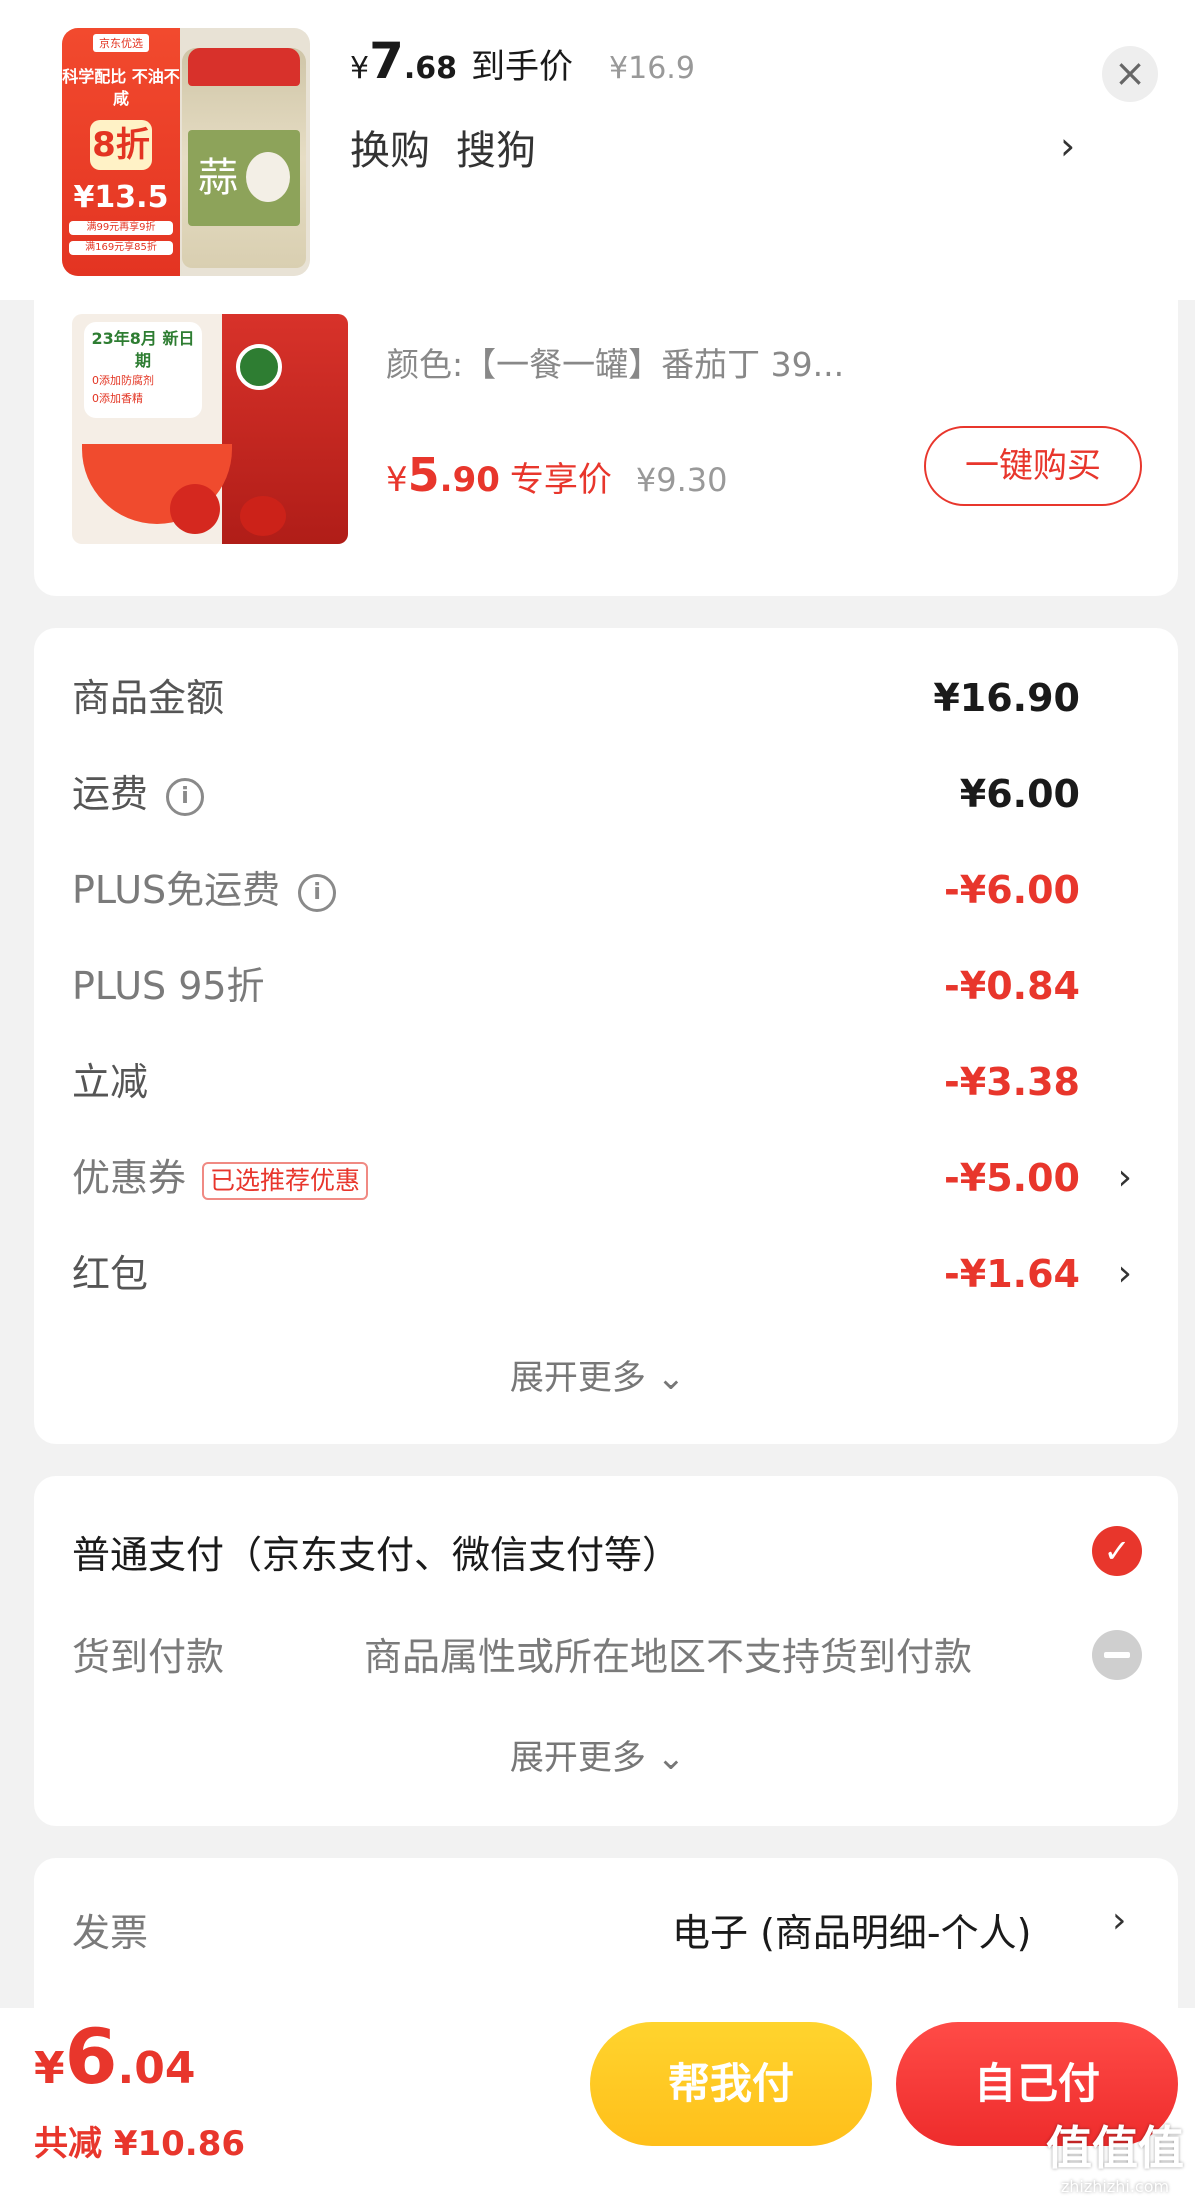 The height and width of the screenshot is (2196, 1195). I want to click on expand-more-payment: 展开更多 ⌄, so click(597, 1754).